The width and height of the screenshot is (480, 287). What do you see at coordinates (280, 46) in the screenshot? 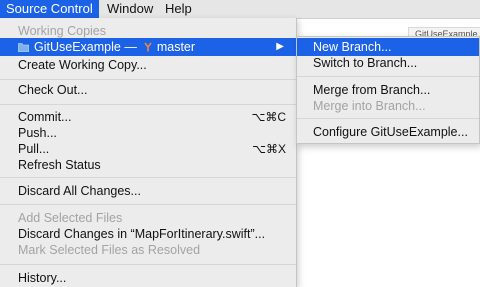
I see `submenu-arrow-icon: ▶` at bounding box center [280, 46].